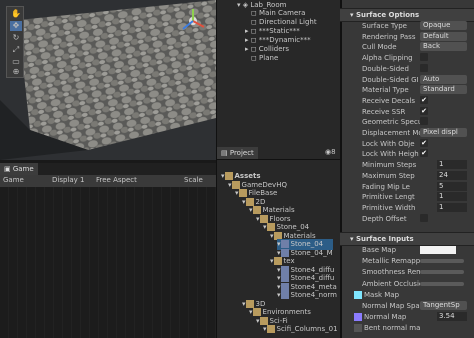 The width and height of the screenshot is (474, 338). I want to click on inspector-row: Maximum Step 24, so click(407, 175).